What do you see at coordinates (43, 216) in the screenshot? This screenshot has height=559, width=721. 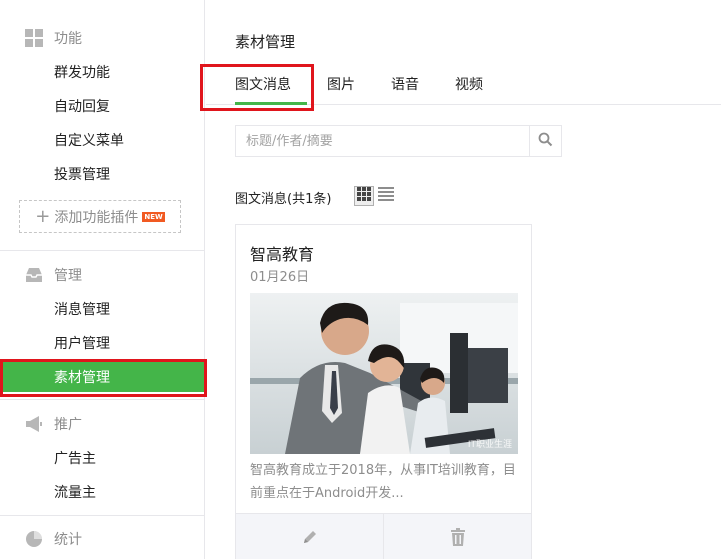 I see `plus-icon: +` at bounding box center [43, 216].